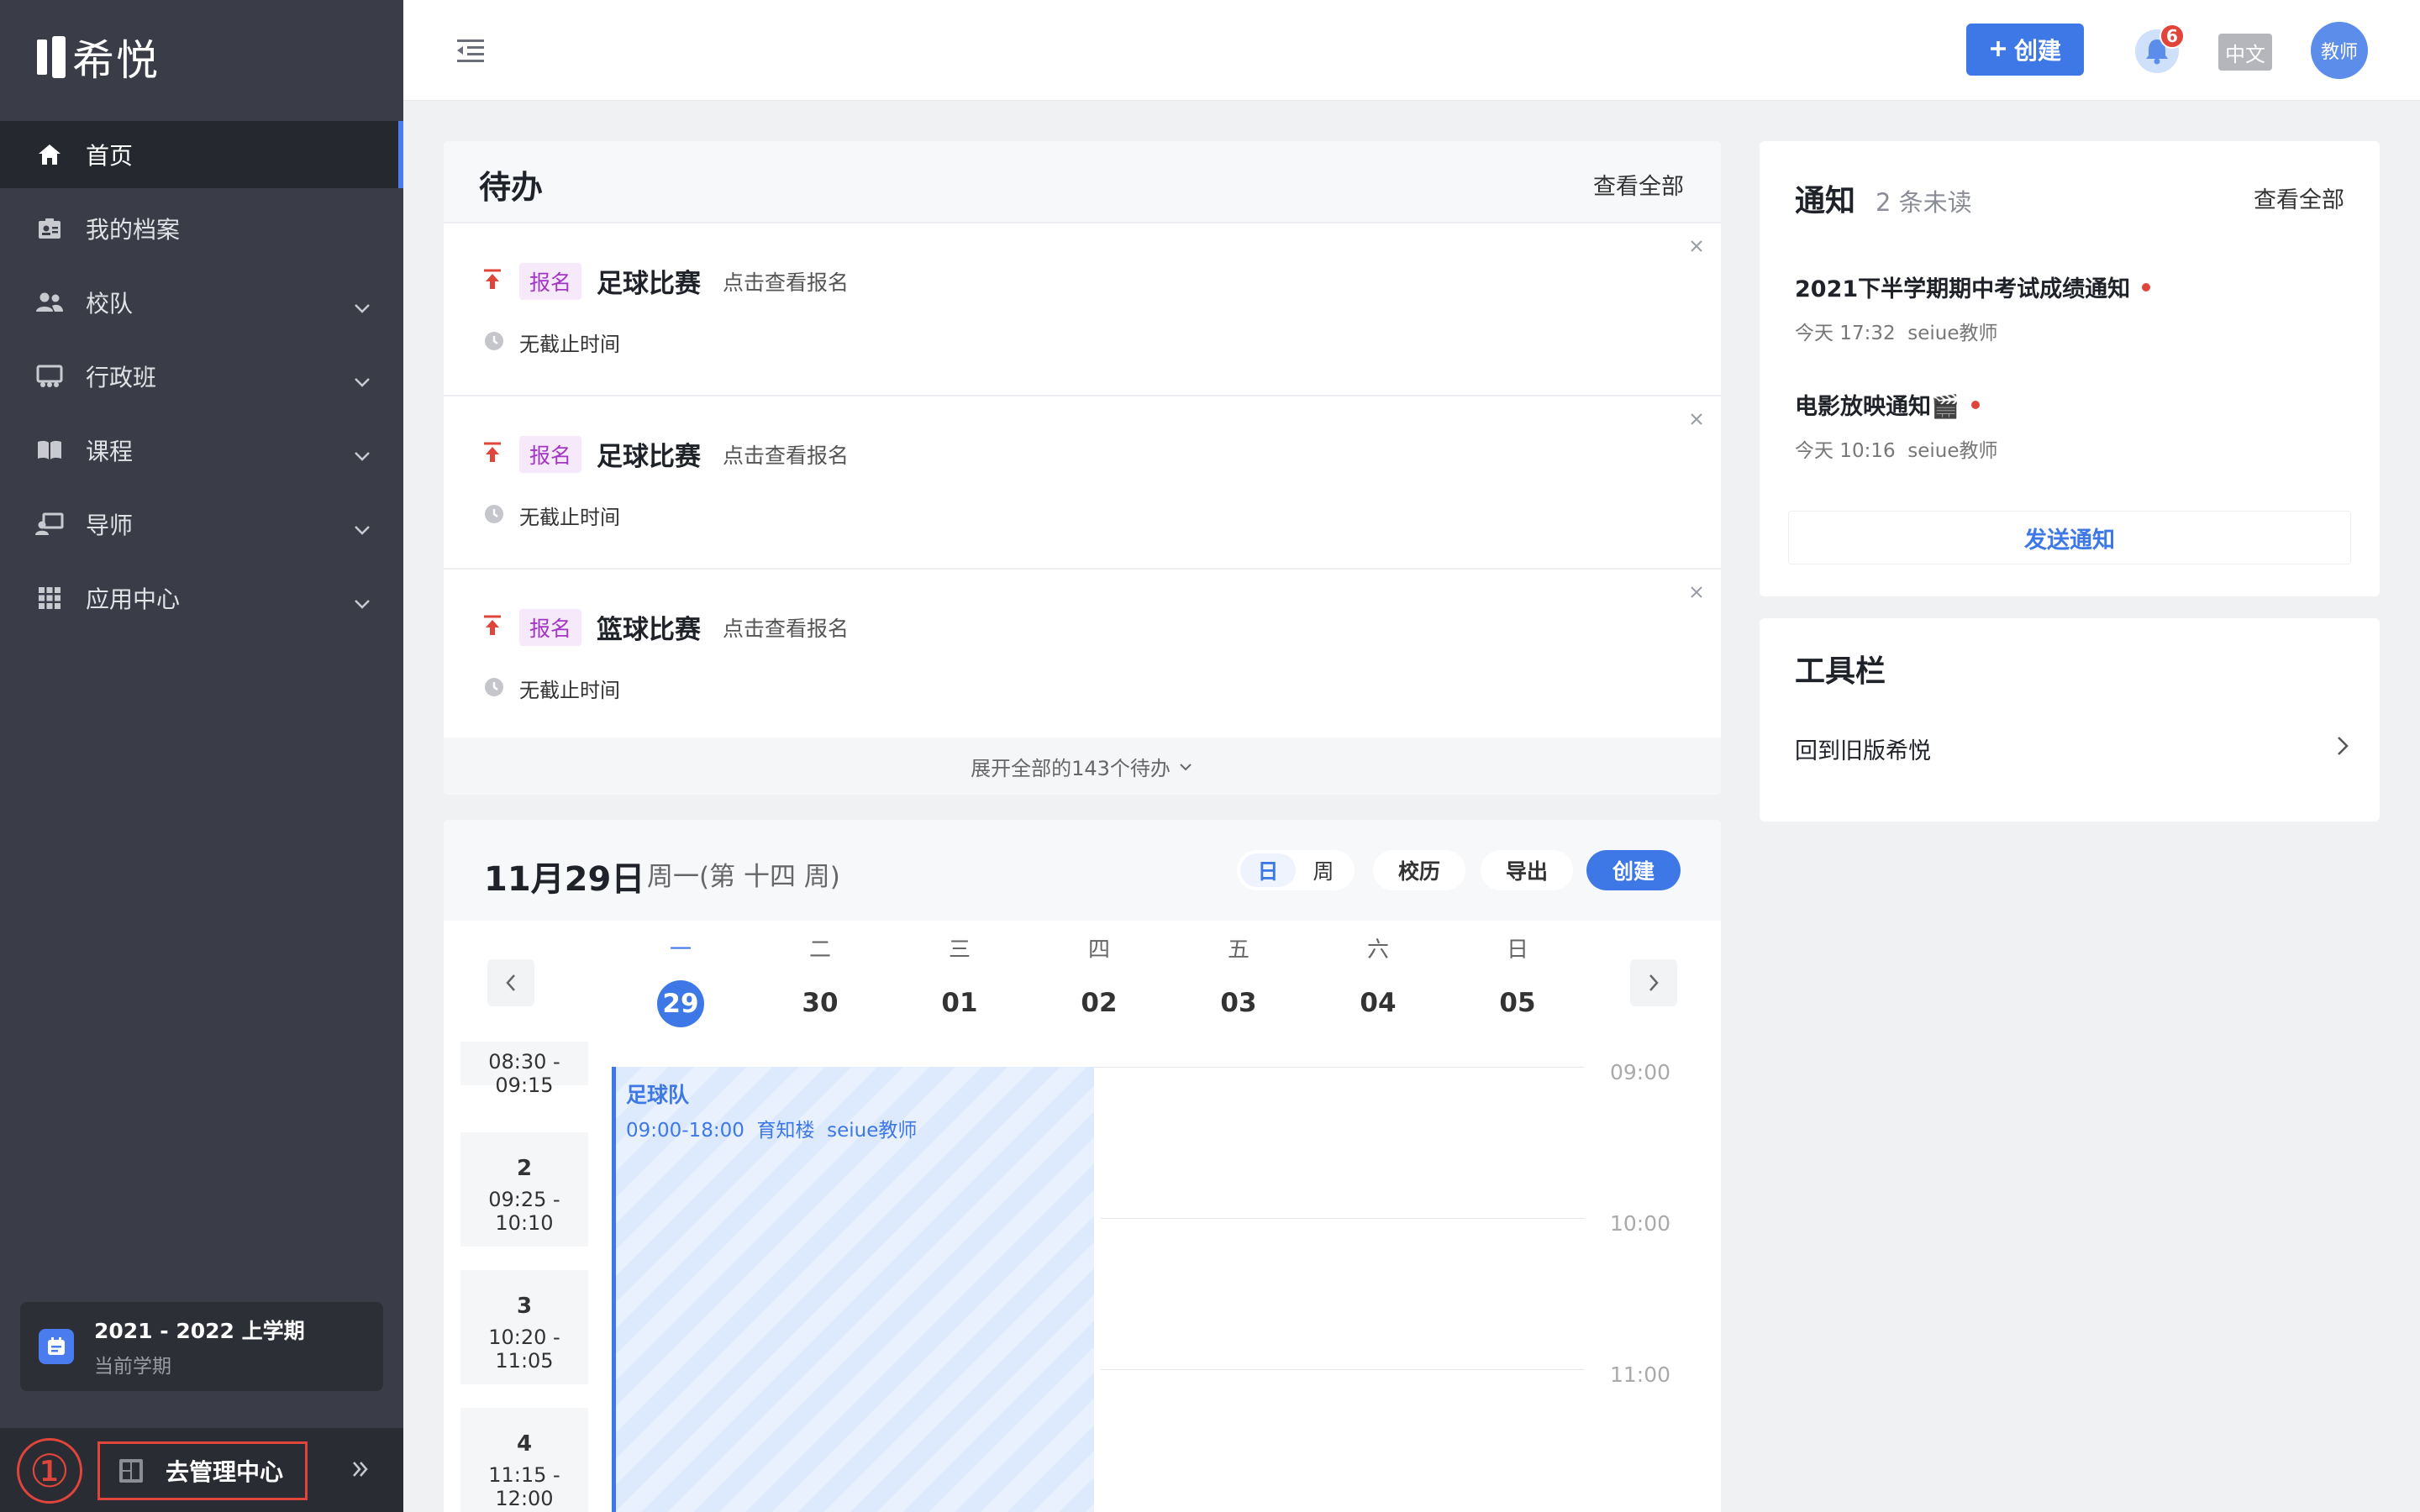 The width and height of the screenshot is (2420, 1512). Describe the element at coordinates (524, 1073) in the screenshot. I see `period-time: 08:30 - 09:15` at that location.